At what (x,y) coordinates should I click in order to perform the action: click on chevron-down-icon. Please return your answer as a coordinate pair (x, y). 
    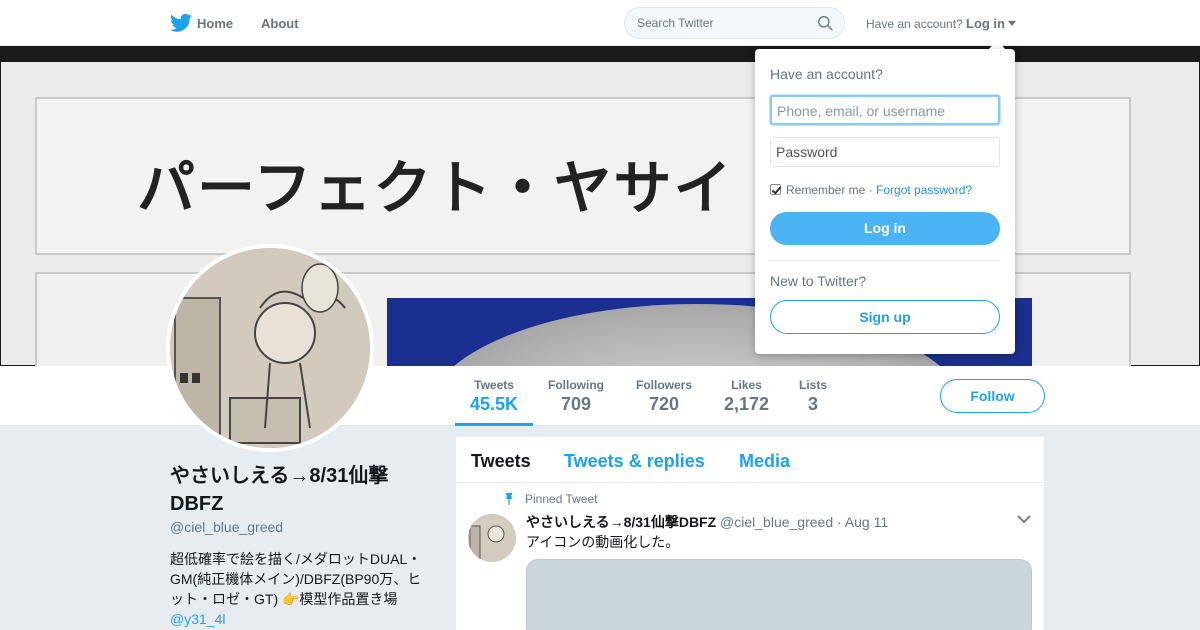
    Looking at the image, I should click on (1024, 519).